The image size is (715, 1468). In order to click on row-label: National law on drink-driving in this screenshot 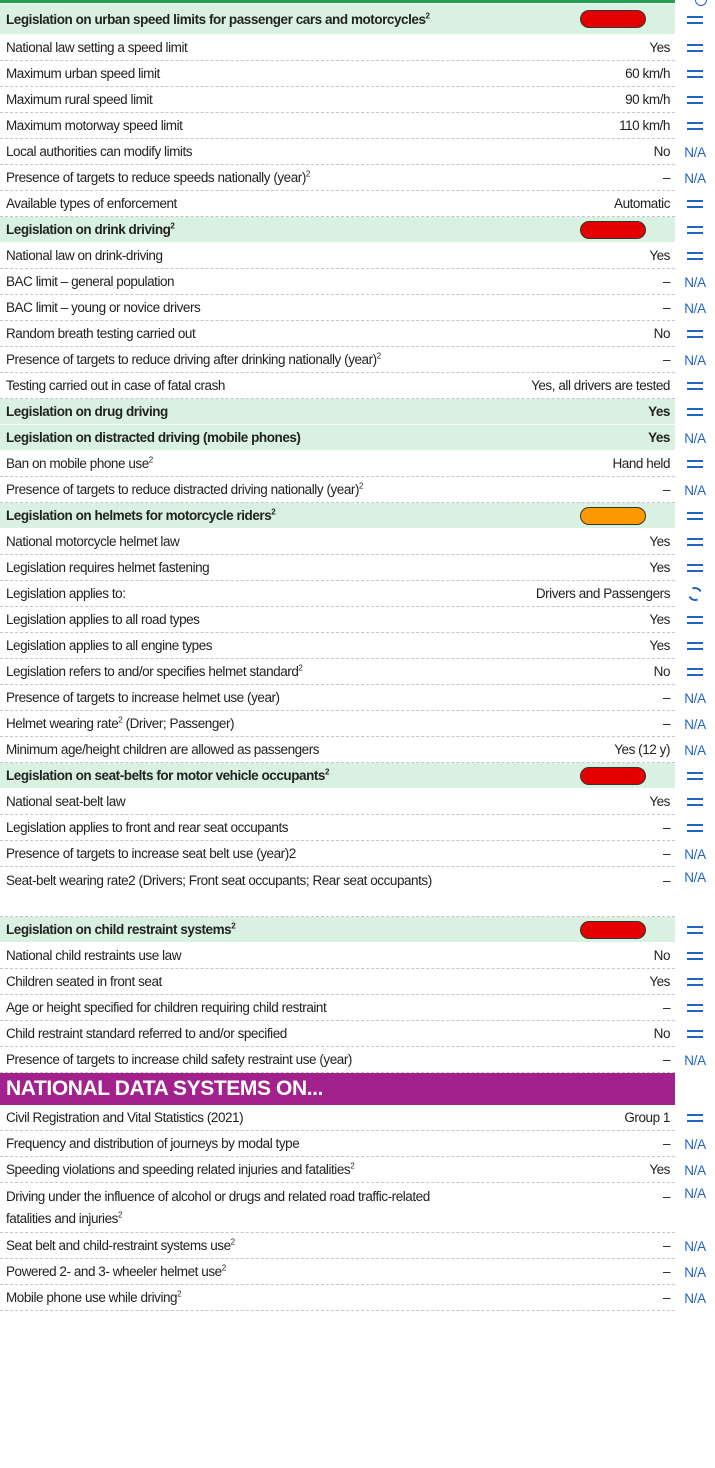, I will do `click(84, 255)`.